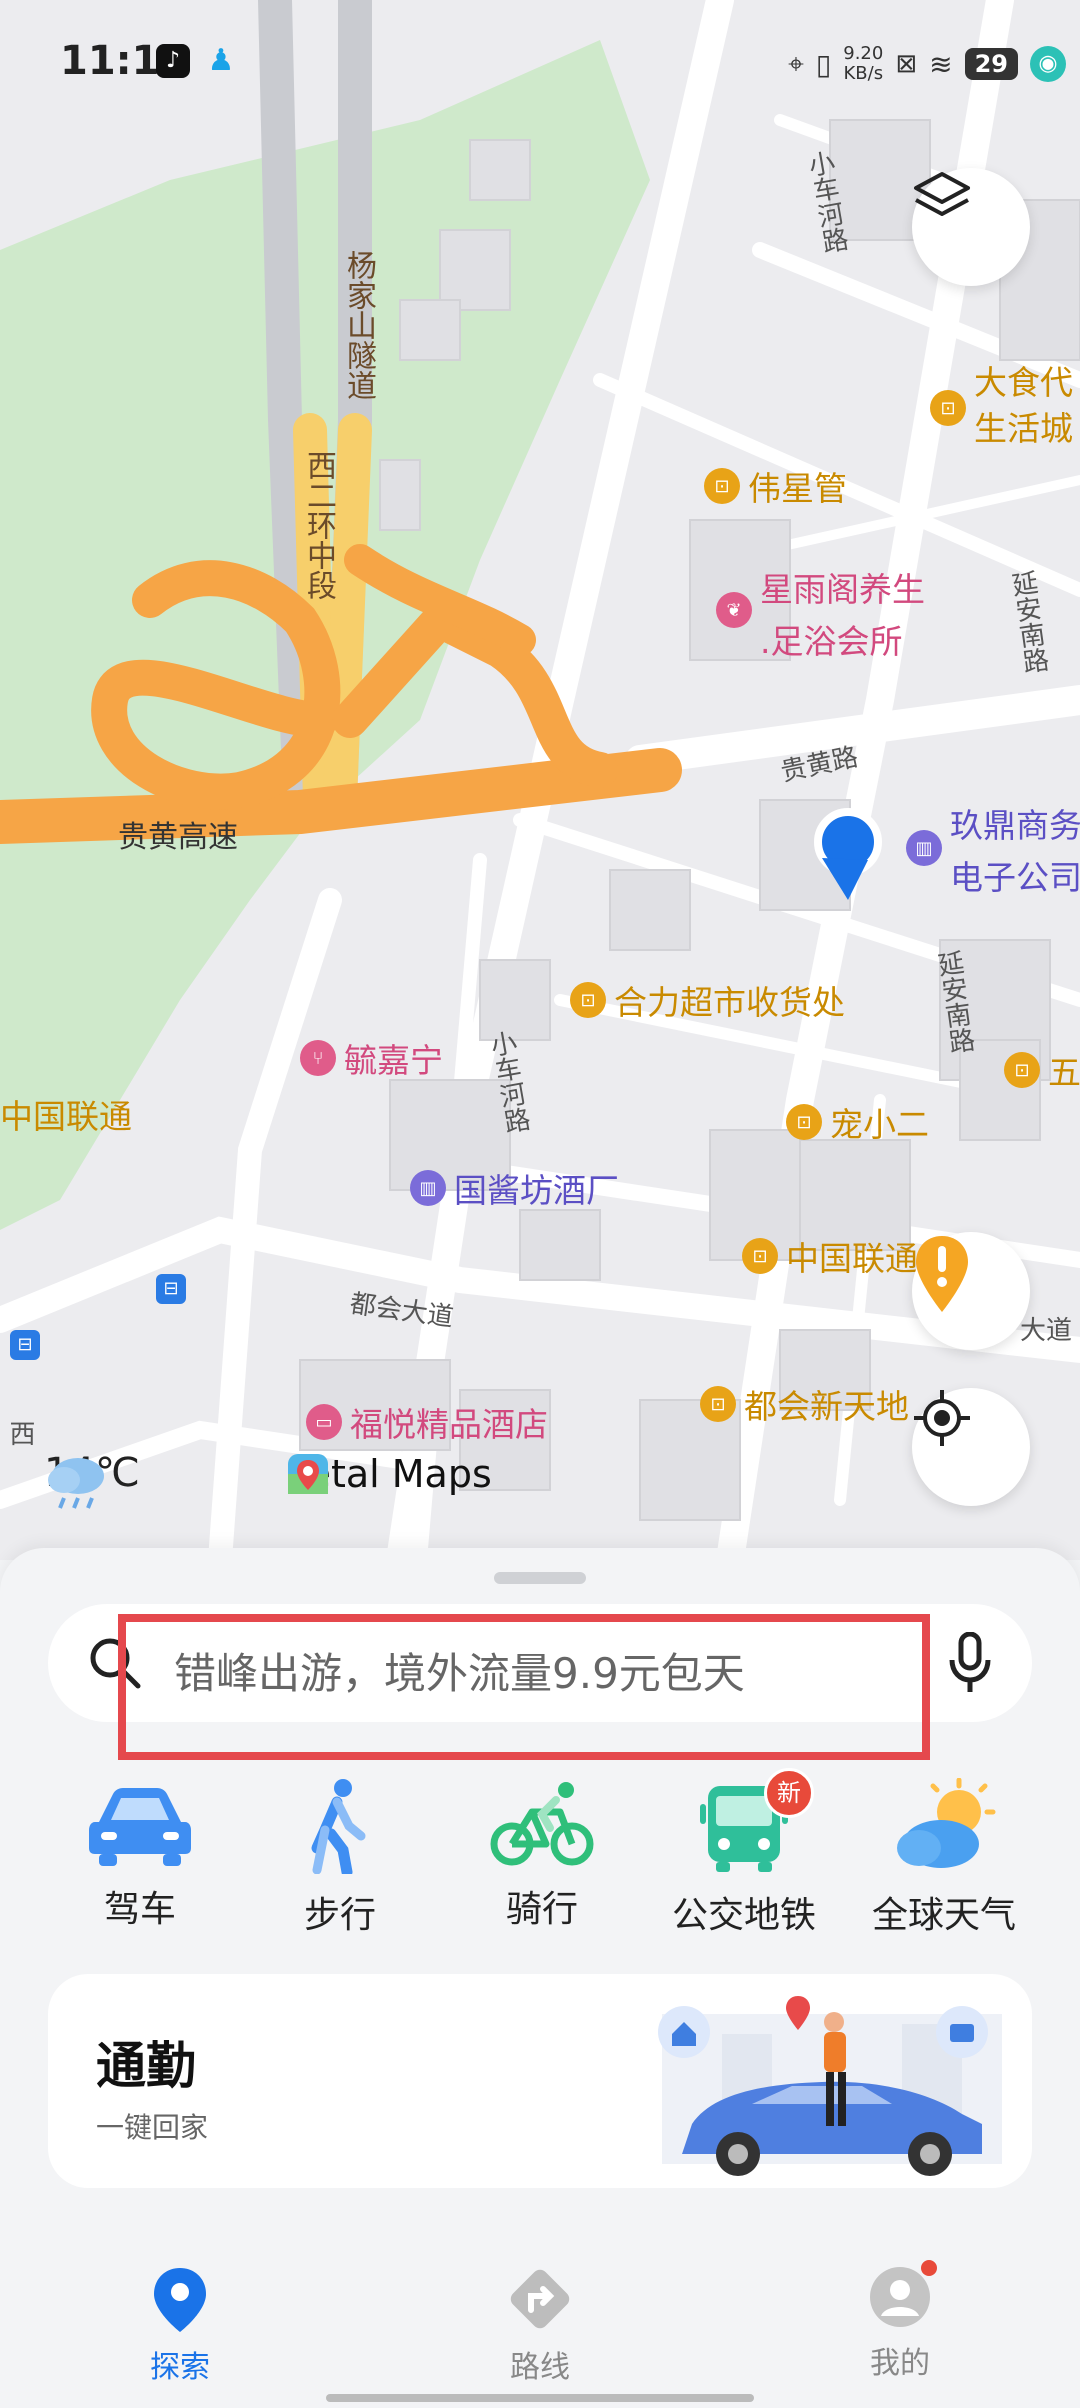 The image size is (1080, 2408). Describe the element at coordinates (542, 1824) in the screenshot. I see `bike-icon` at that location.